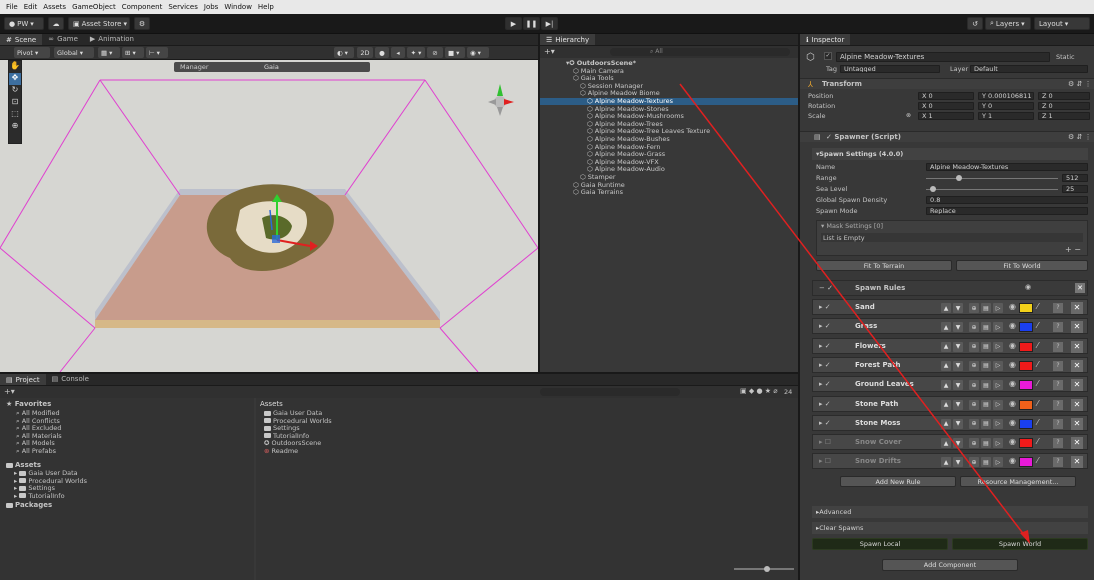  Describe the element at coordinates (21, 39) in the screenshot. I see `tab-scene: # Scene` at that location.